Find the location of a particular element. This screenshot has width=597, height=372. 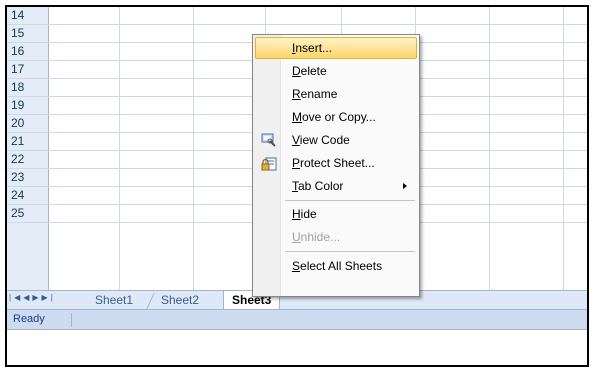

menu-item-tab-color: Tab Color is located at coordinates (336, 186).